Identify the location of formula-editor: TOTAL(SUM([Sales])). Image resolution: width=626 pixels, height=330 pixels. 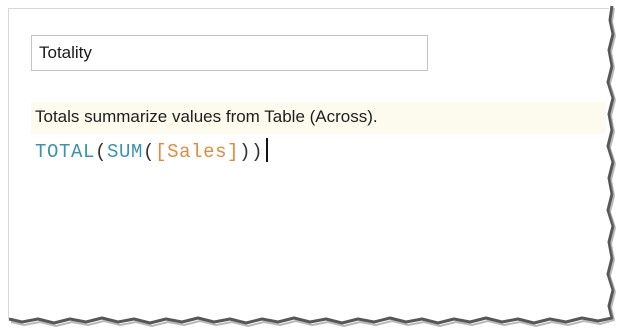
(152, 151).